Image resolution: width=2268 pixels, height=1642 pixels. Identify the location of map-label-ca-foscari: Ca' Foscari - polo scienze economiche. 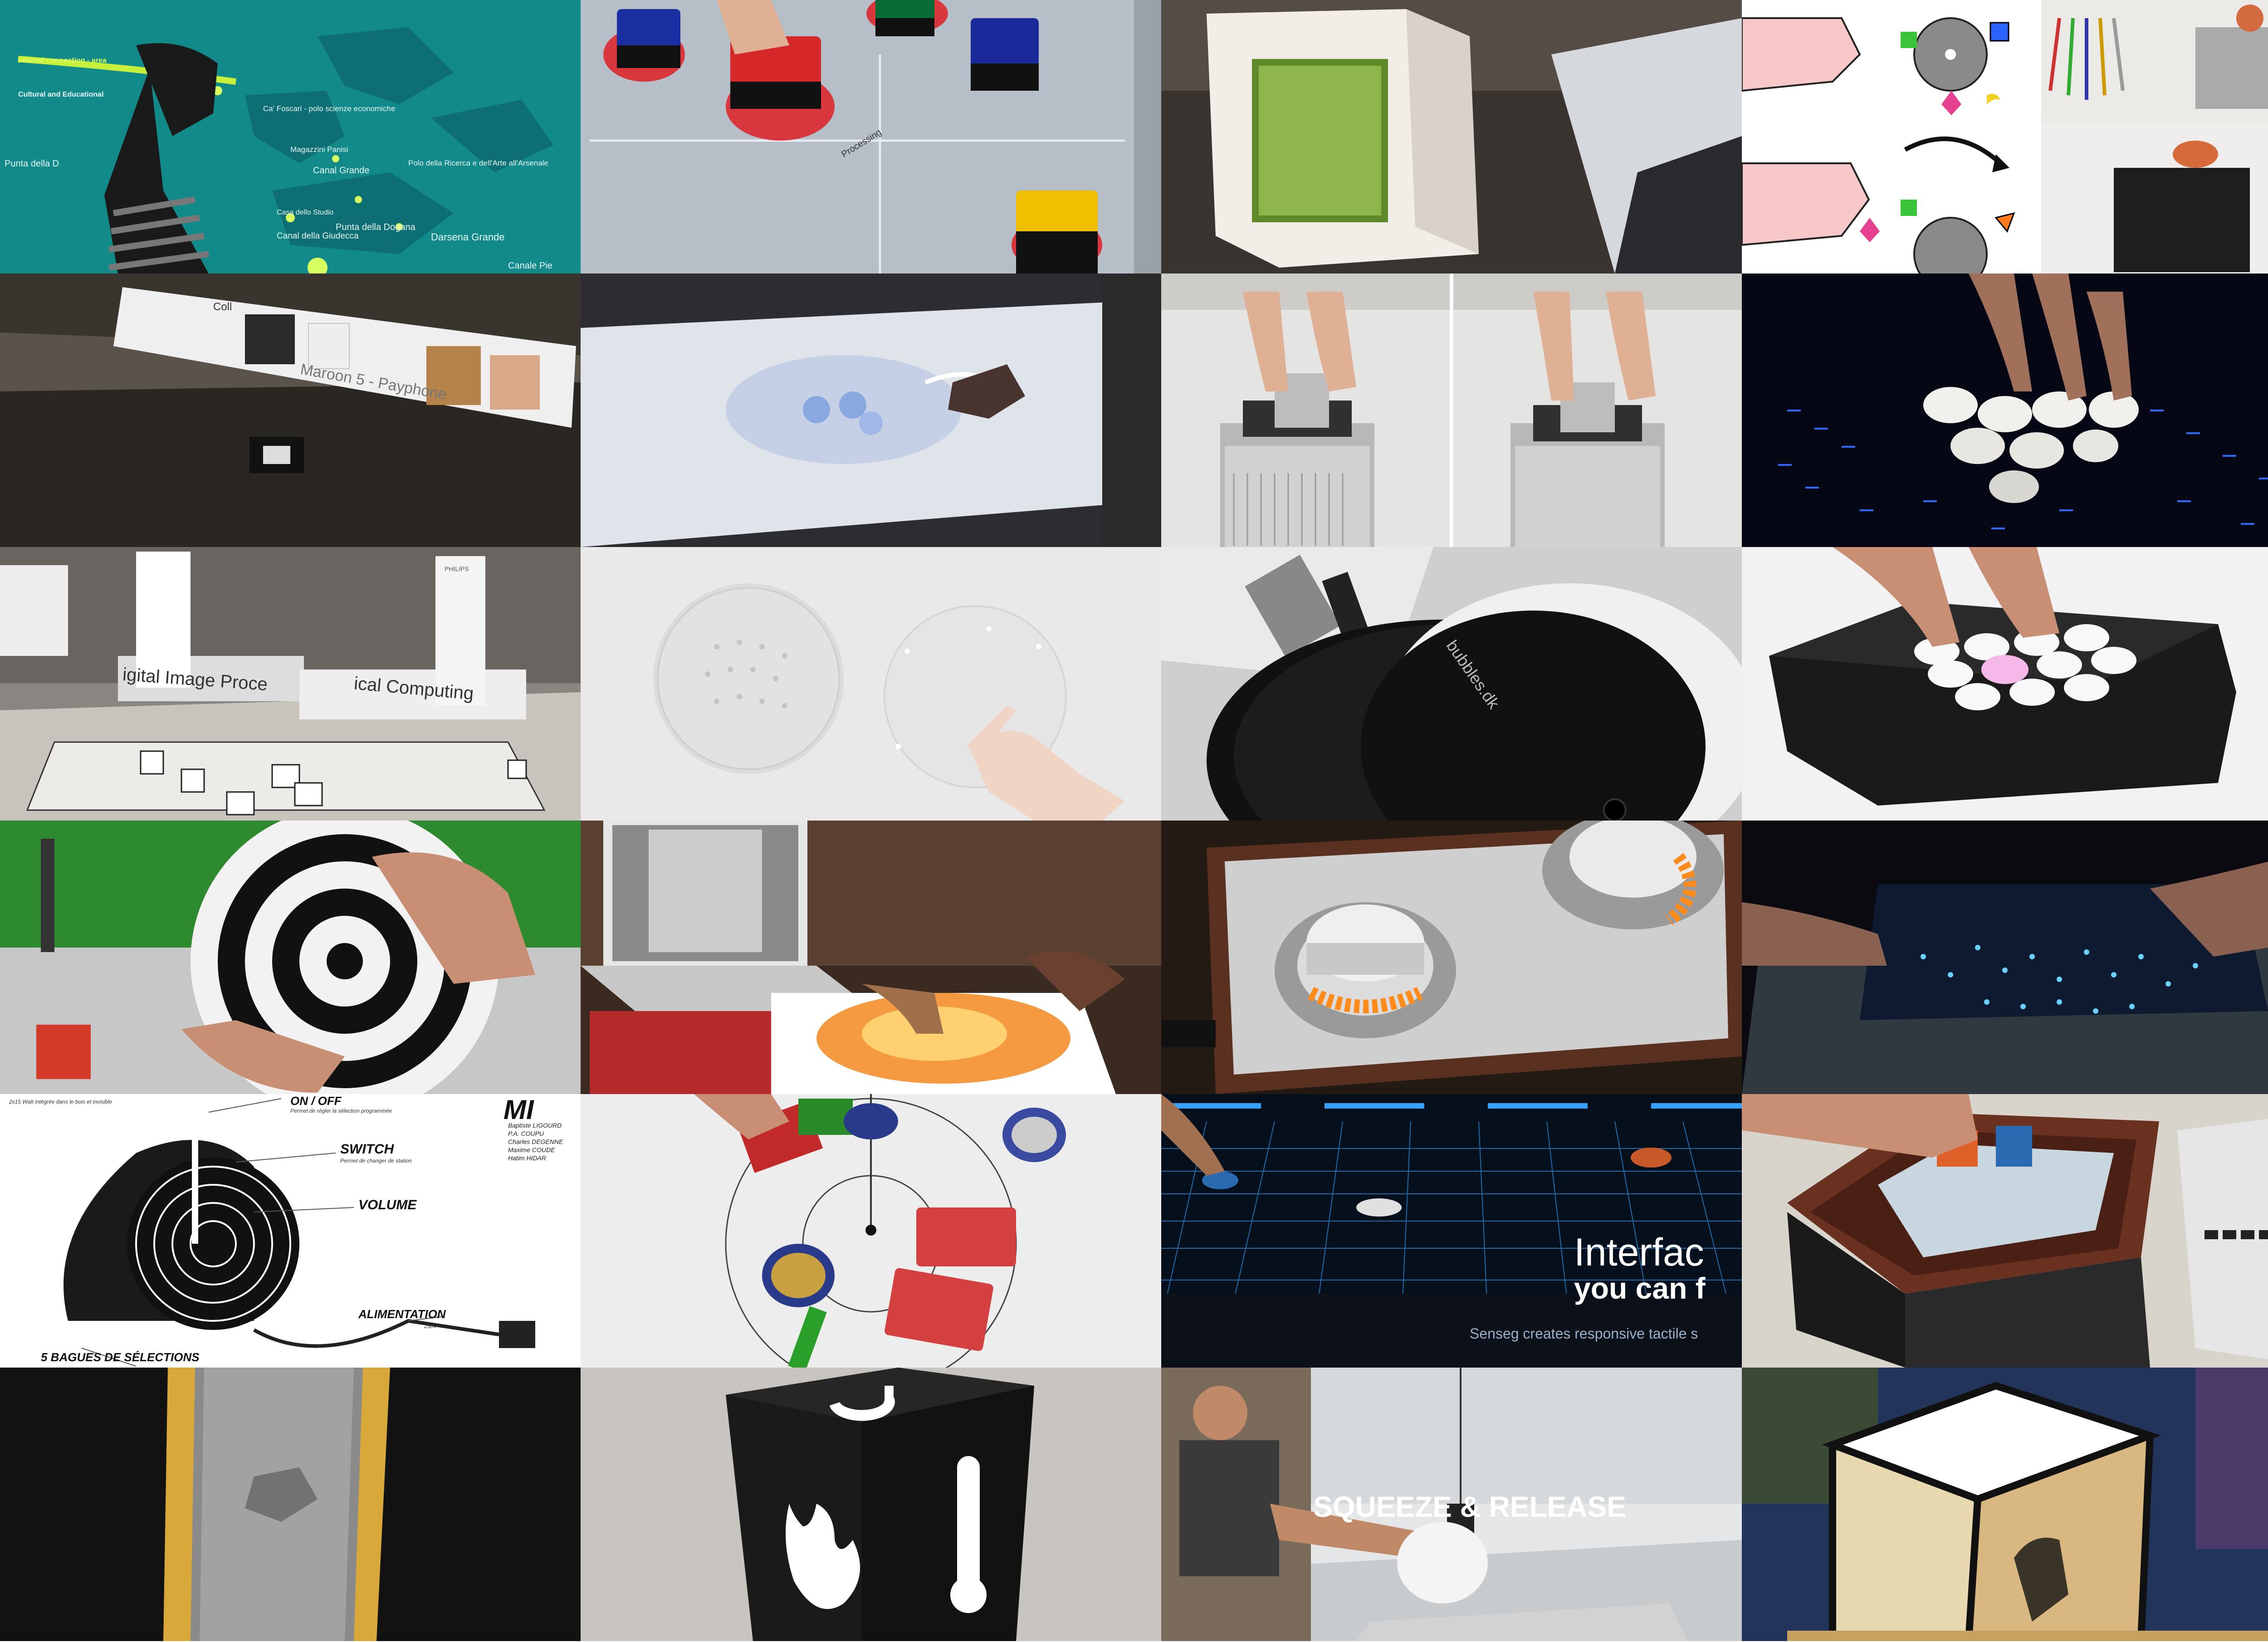
(330, 109).